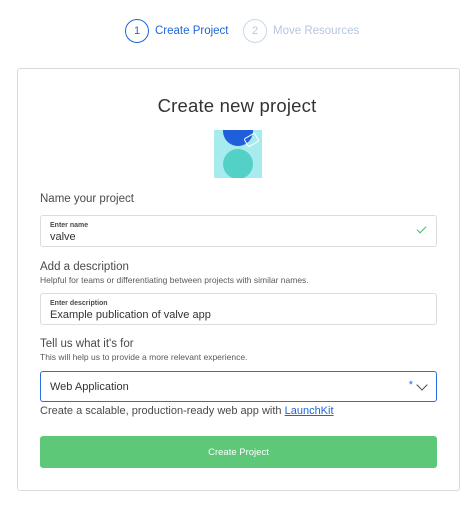 This screenshot has height=505, width=474. What do you see at coordinates (238, 163) in the screenshot?
I see `illustration-green-circle` at bounding box center [238, 163].